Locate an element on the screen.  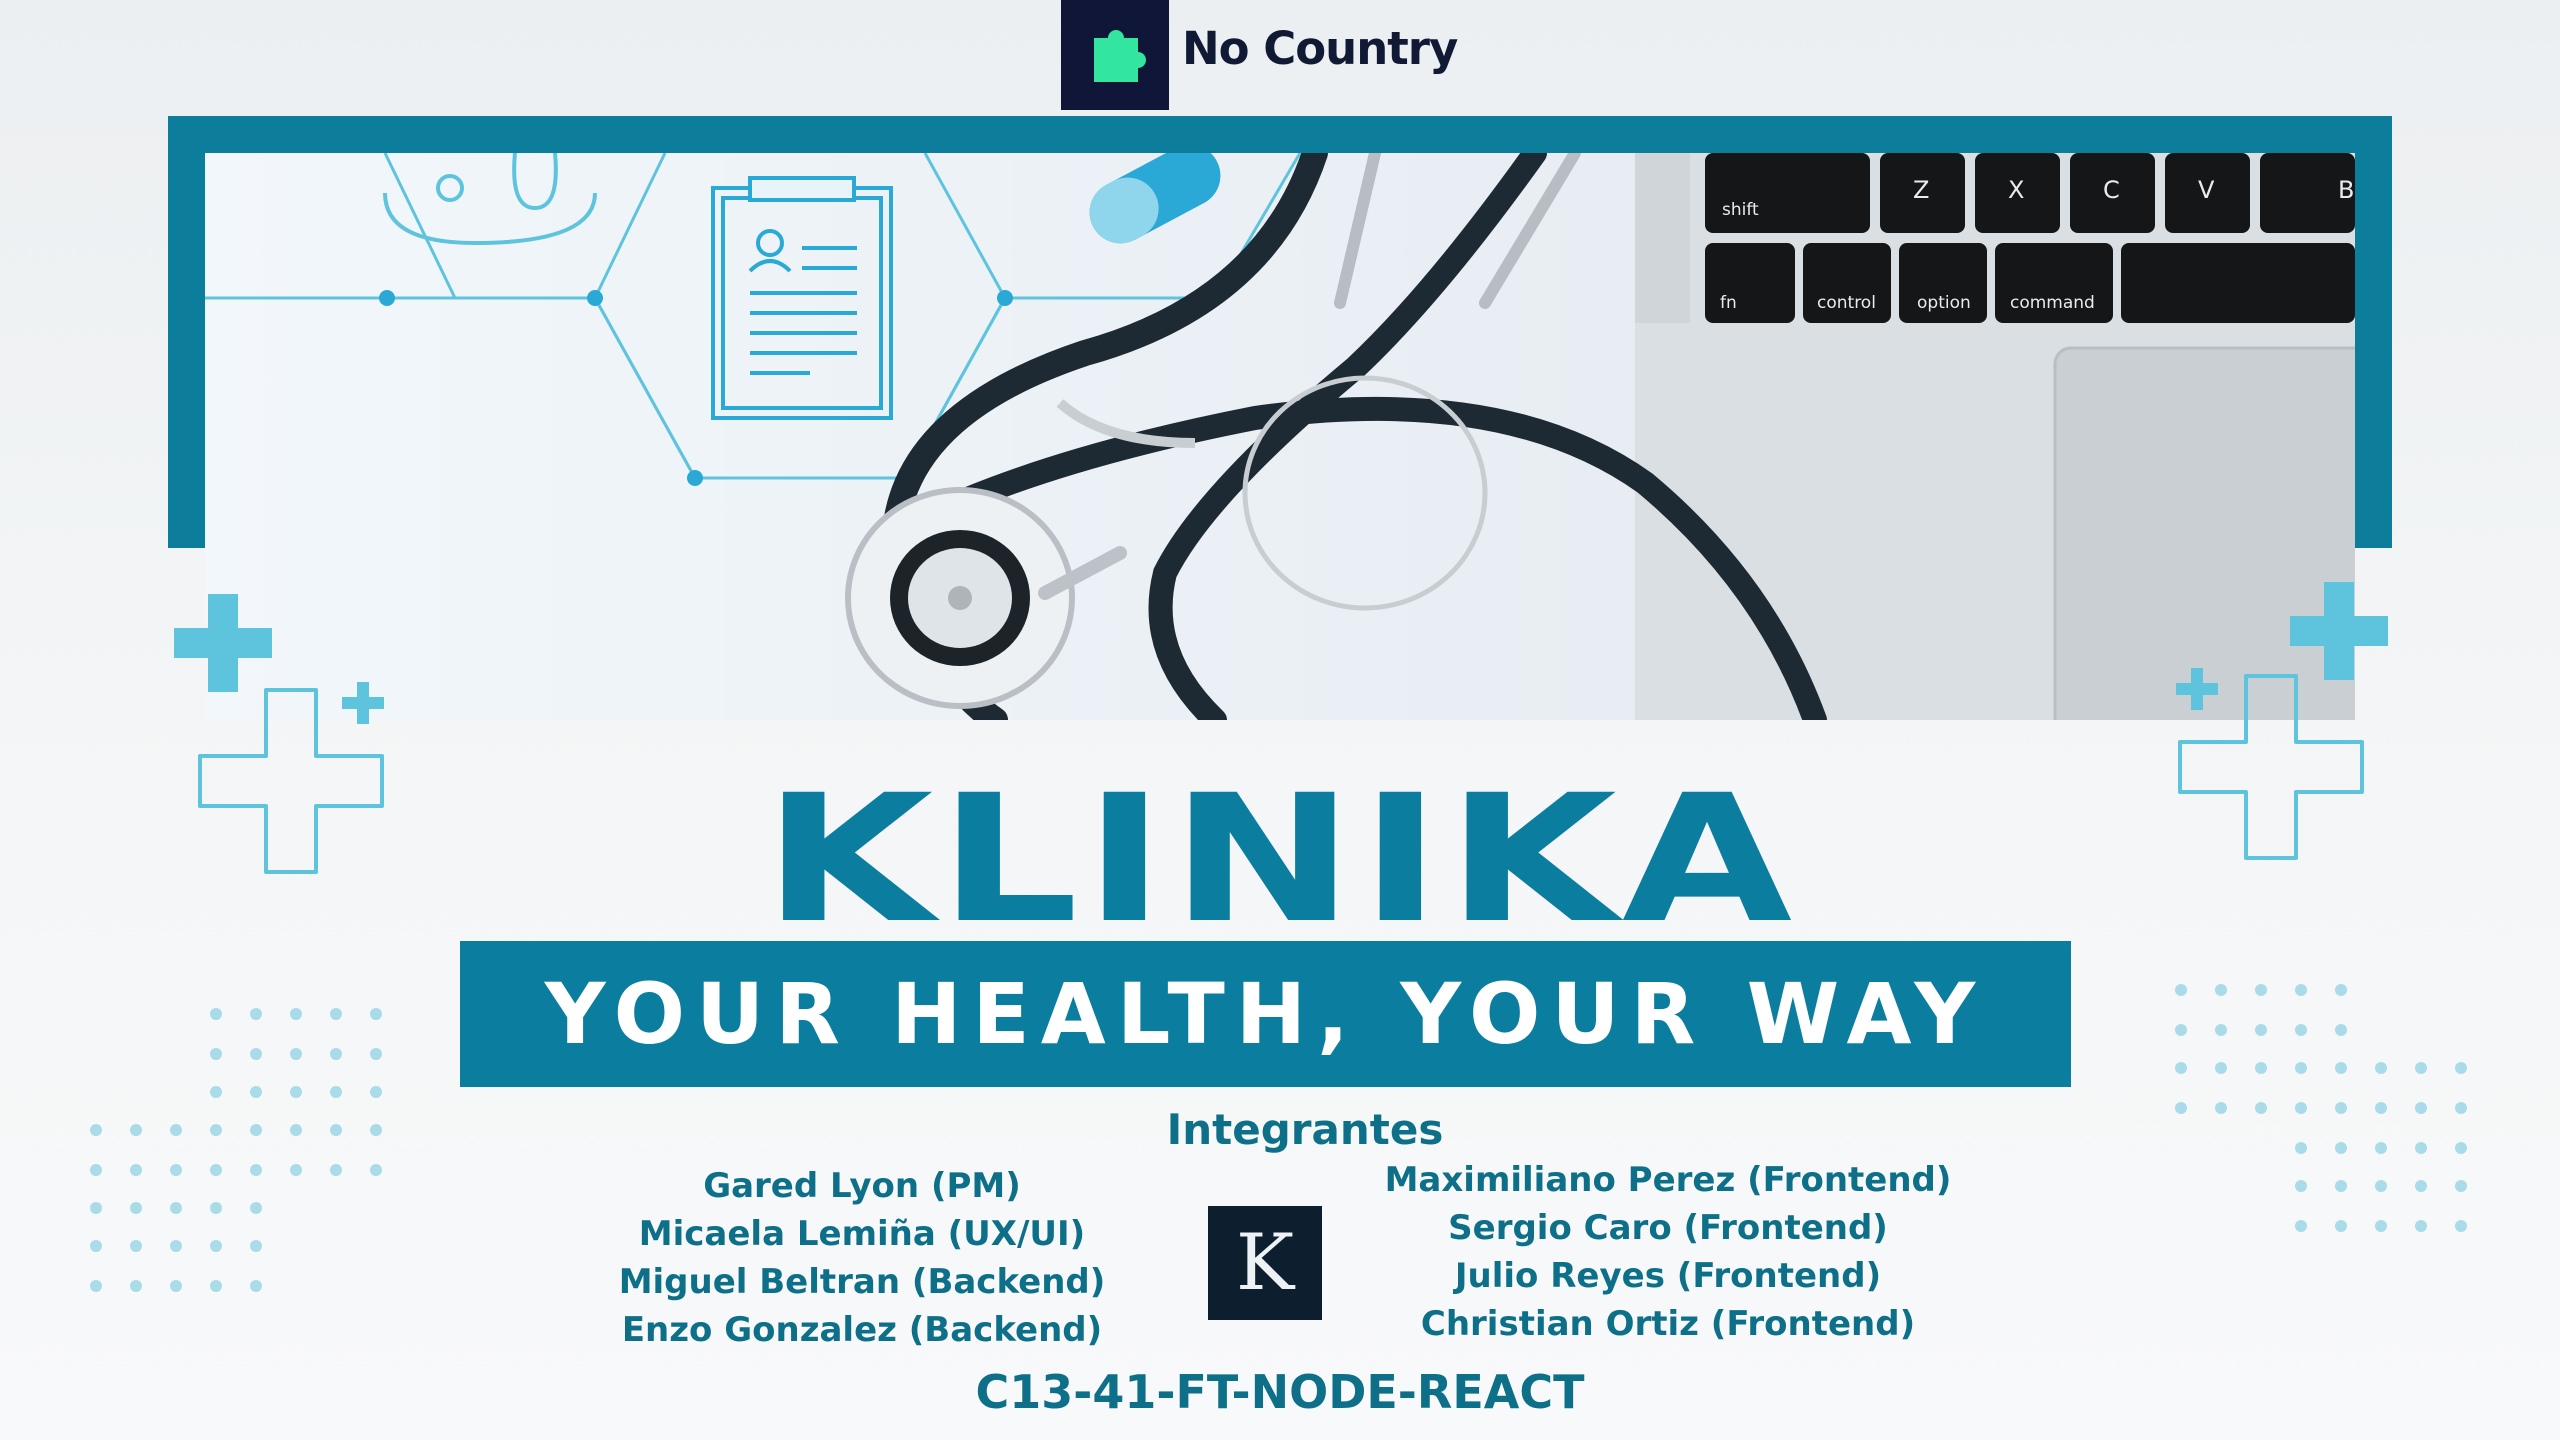
key-fn: fn is located at coordinates (1728, 303).